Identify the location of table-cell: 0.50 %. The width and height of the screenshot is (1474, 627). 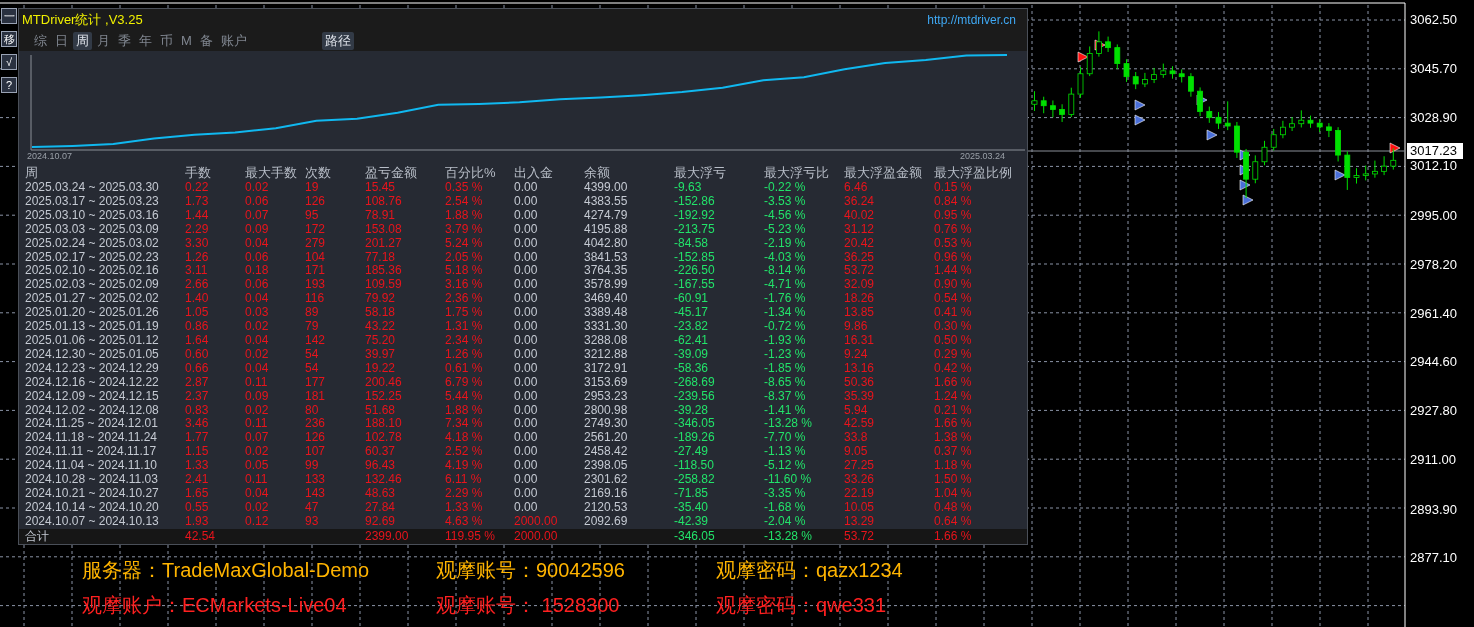
(953, 339).